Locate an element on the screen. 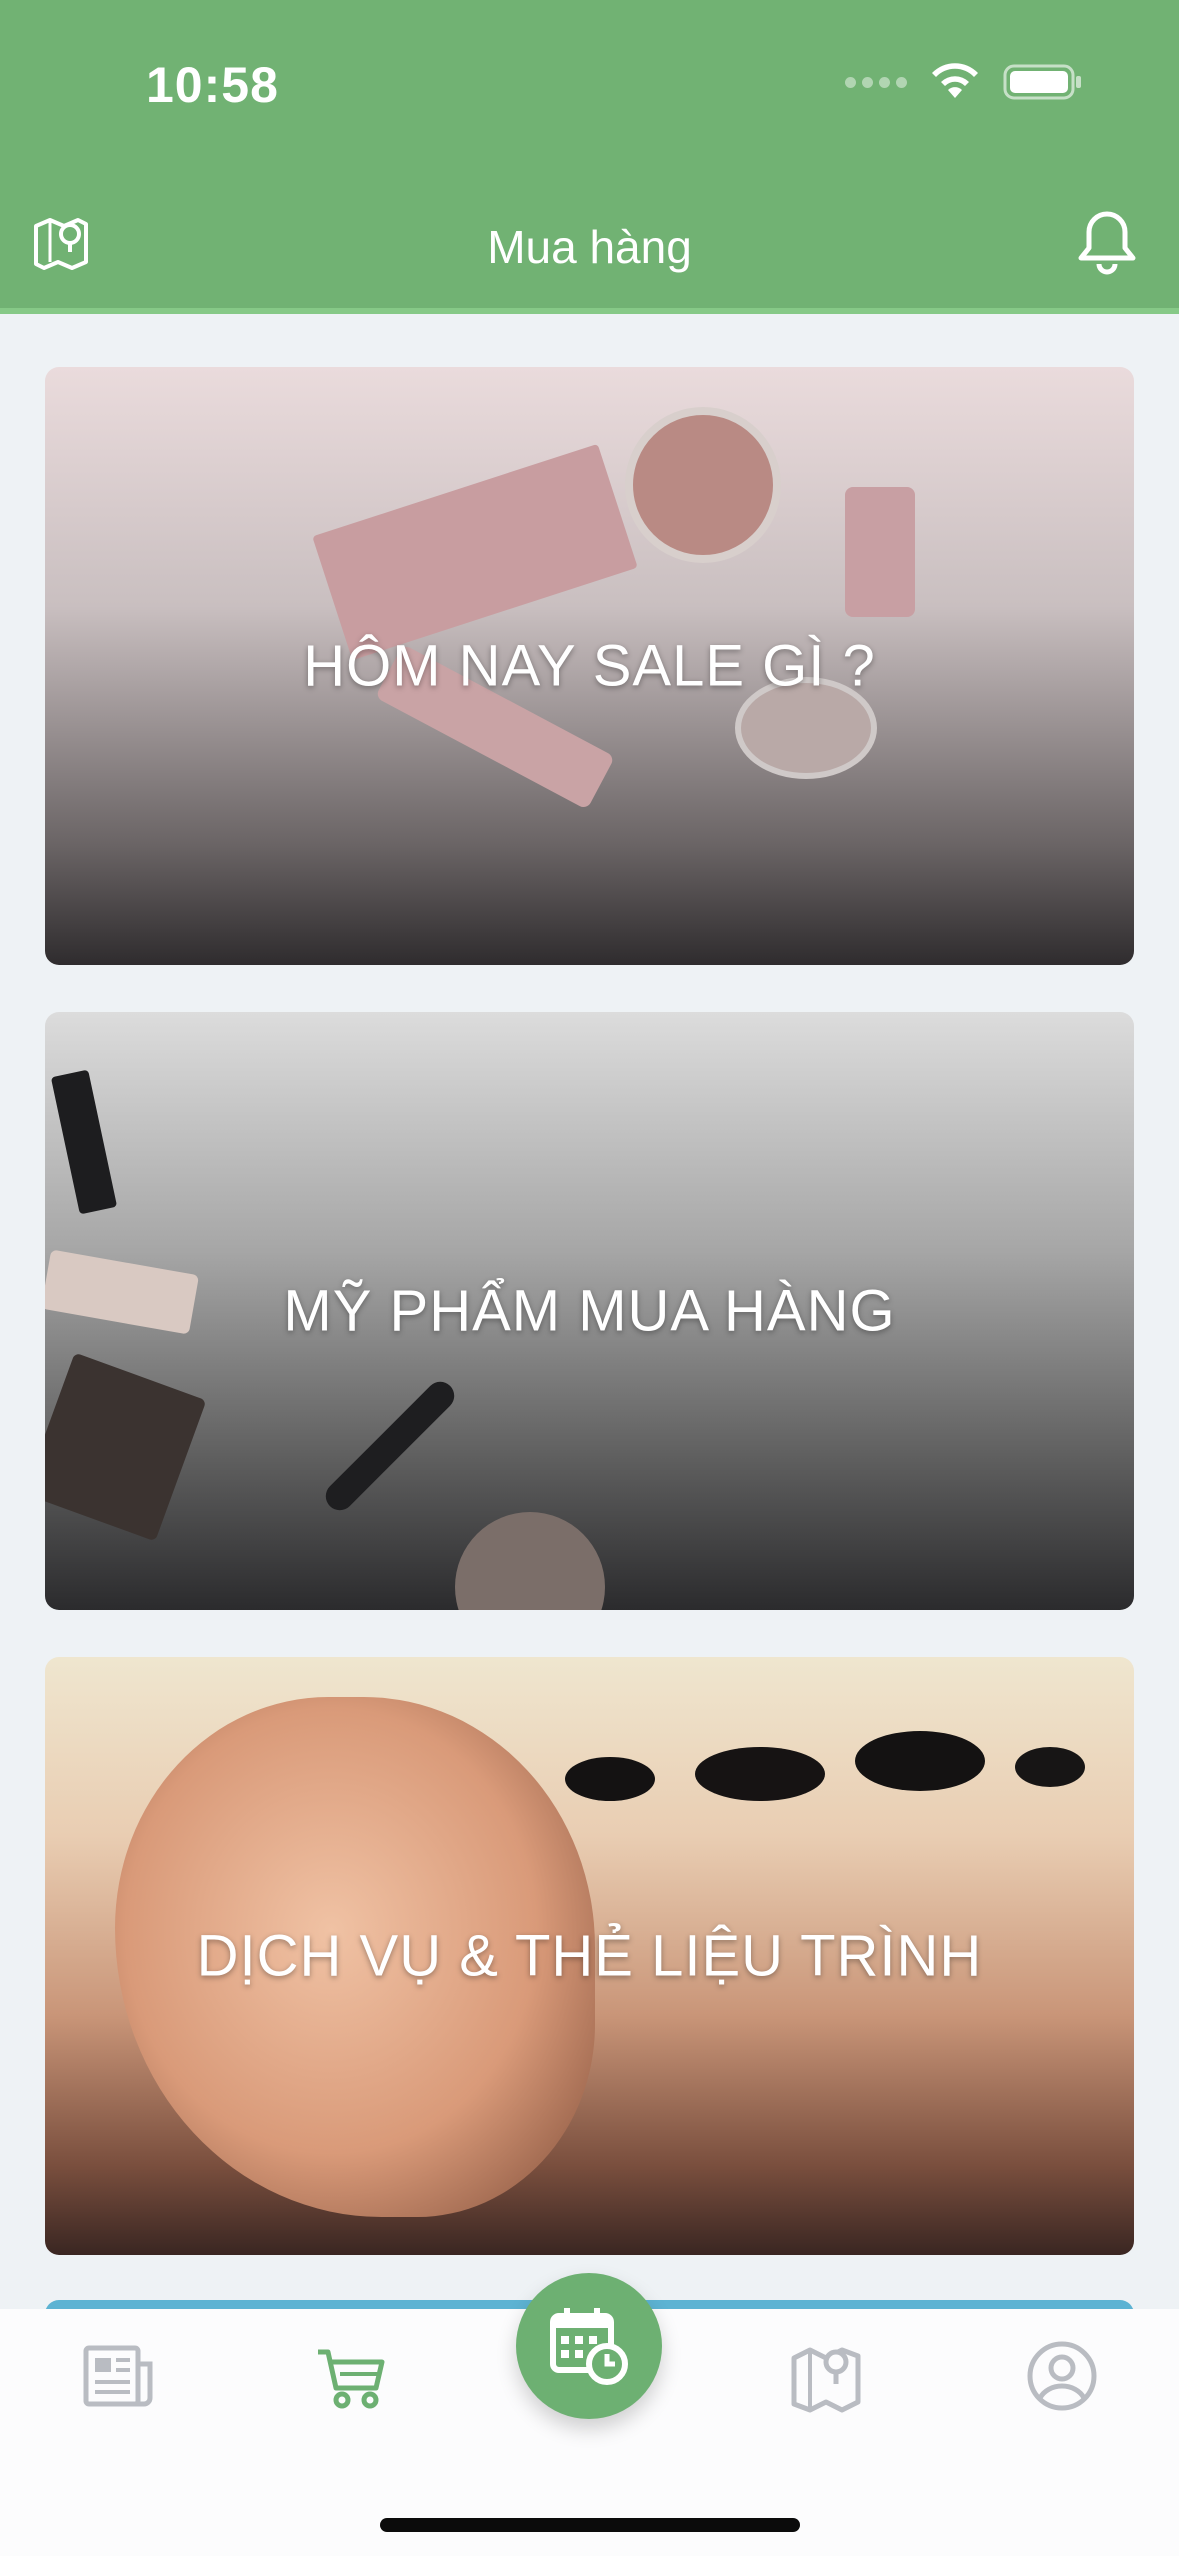 The height and width of the screenshot is (2556, 1179). home-indicator is located at coordinates (590, 2525).